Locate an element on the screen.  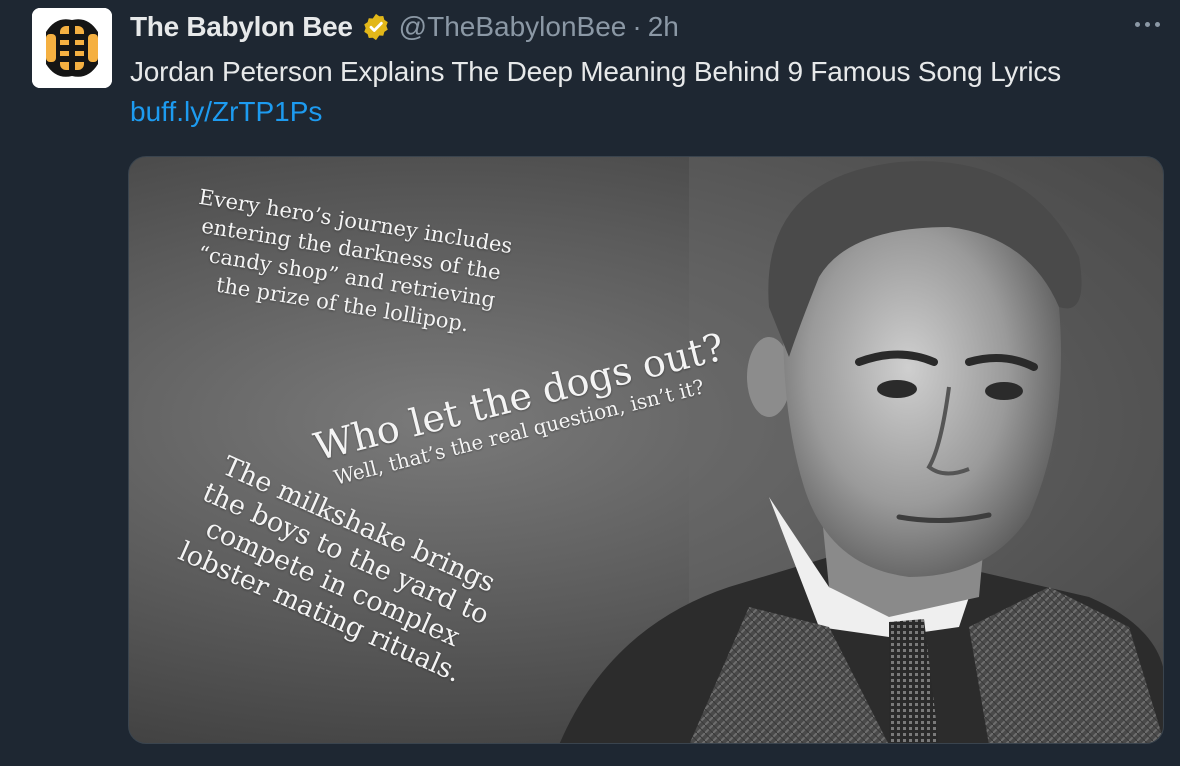
verified-badge-icon is located at coordinates (376, 27).